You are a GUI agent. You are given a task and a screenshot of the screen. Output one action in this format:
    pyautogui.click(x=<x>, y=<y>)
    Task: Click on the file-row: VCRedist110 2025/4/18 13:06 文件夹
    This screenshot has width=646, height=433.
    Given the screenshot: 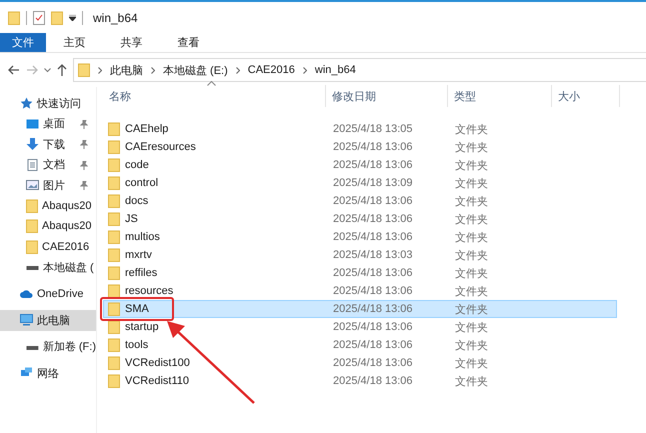 What is the action you would take?
    pyautogui.click(x=360, y=381)
    